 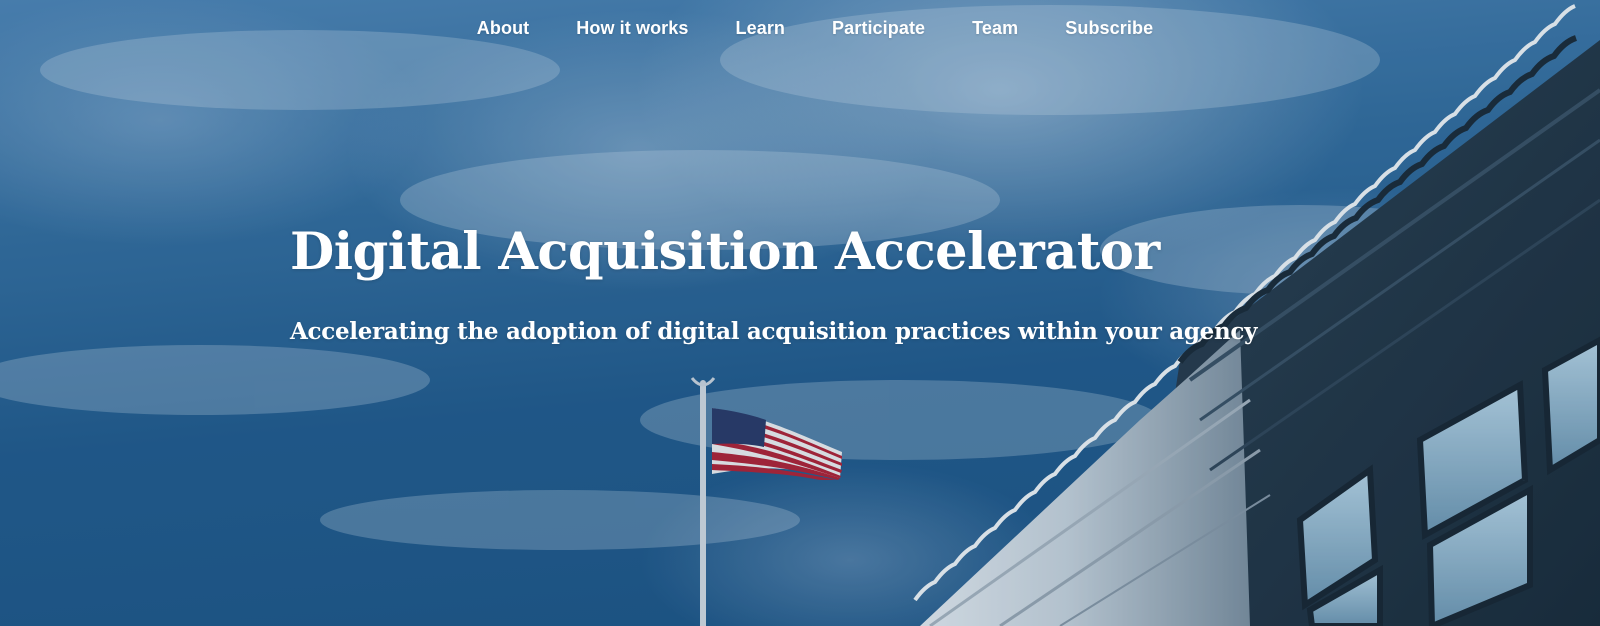 I want to click on nav-learn-link: Learn, so click(x=761, y=28).